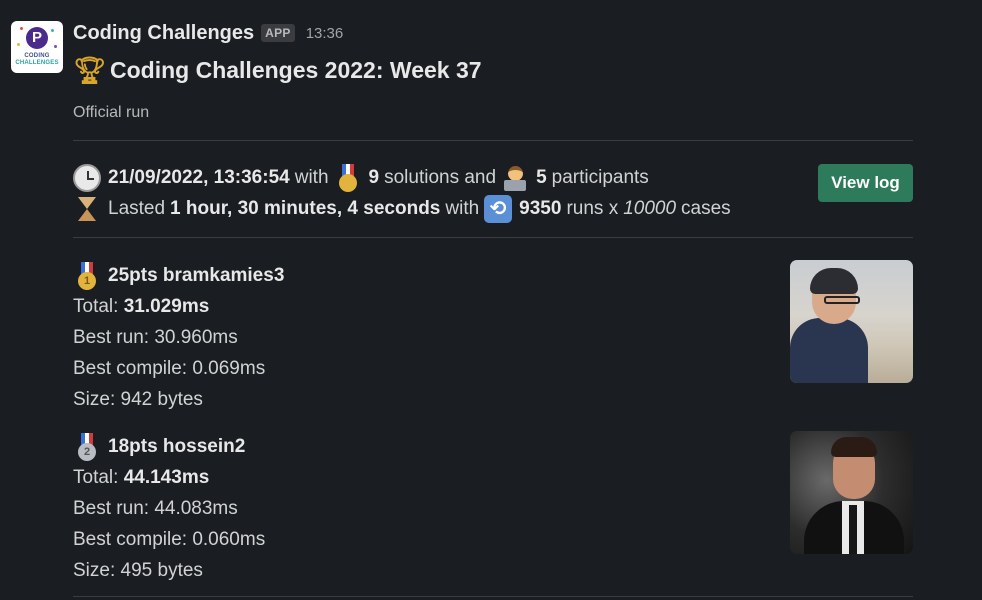 The width and height of the screenshot is (982, 600). Describe the element at coordinates (278, 33) in the screenshot. I see `app-badge: APP` at that location.